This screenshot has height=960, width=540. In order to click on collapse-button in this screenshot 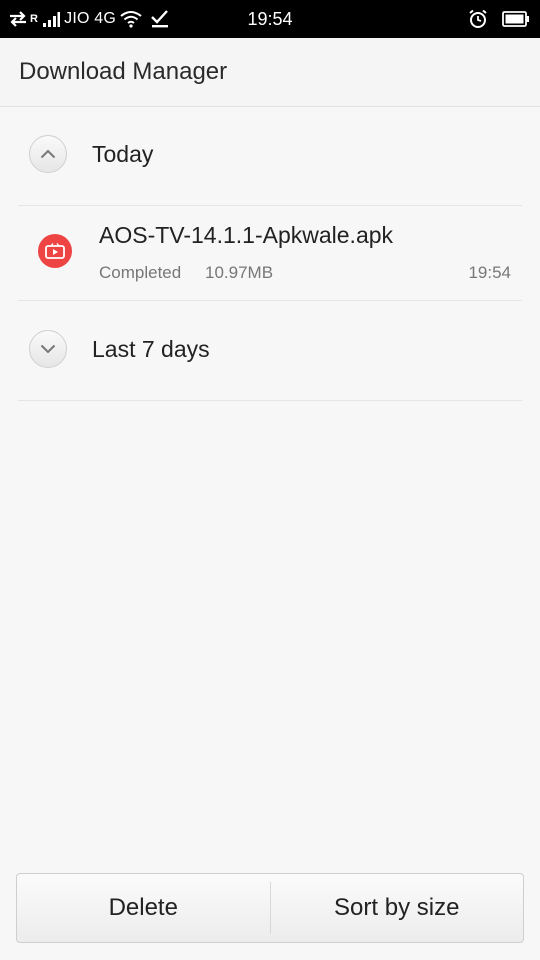, I will do `click(48, 154)`.